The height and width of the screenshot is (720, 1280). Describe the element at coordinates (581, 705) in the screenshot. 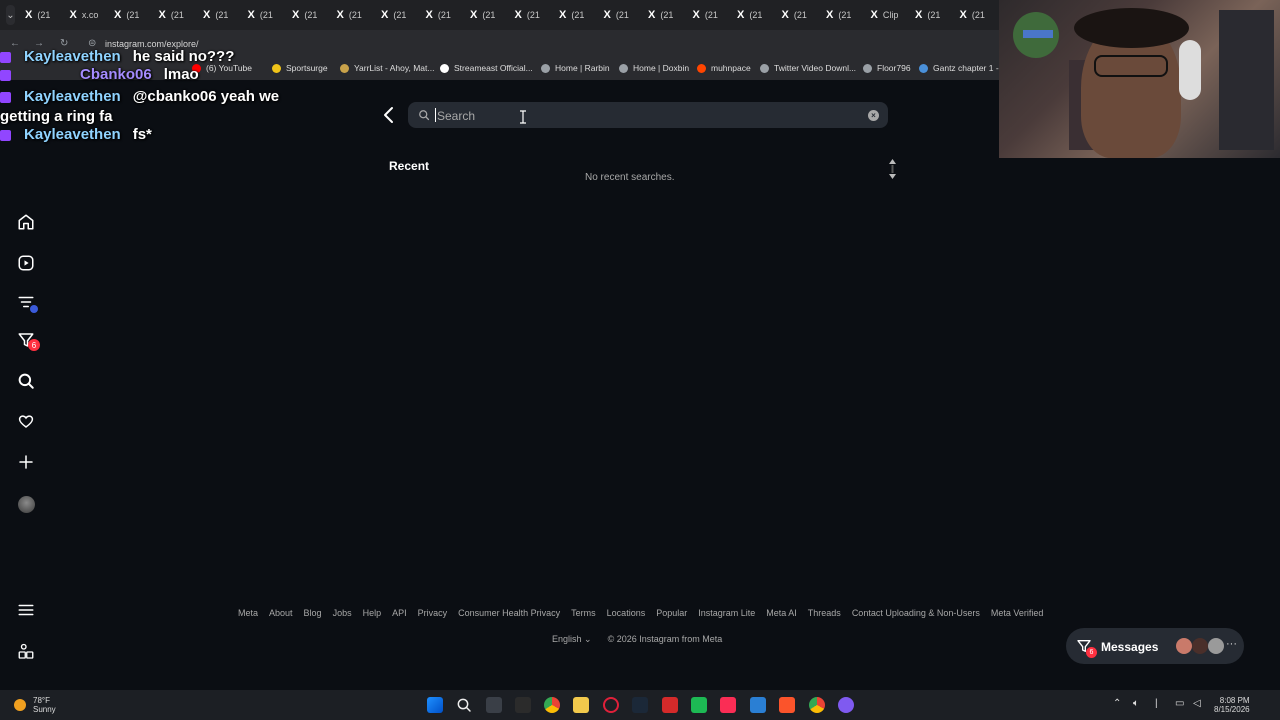

I see `file-explorer-icon` at that location.